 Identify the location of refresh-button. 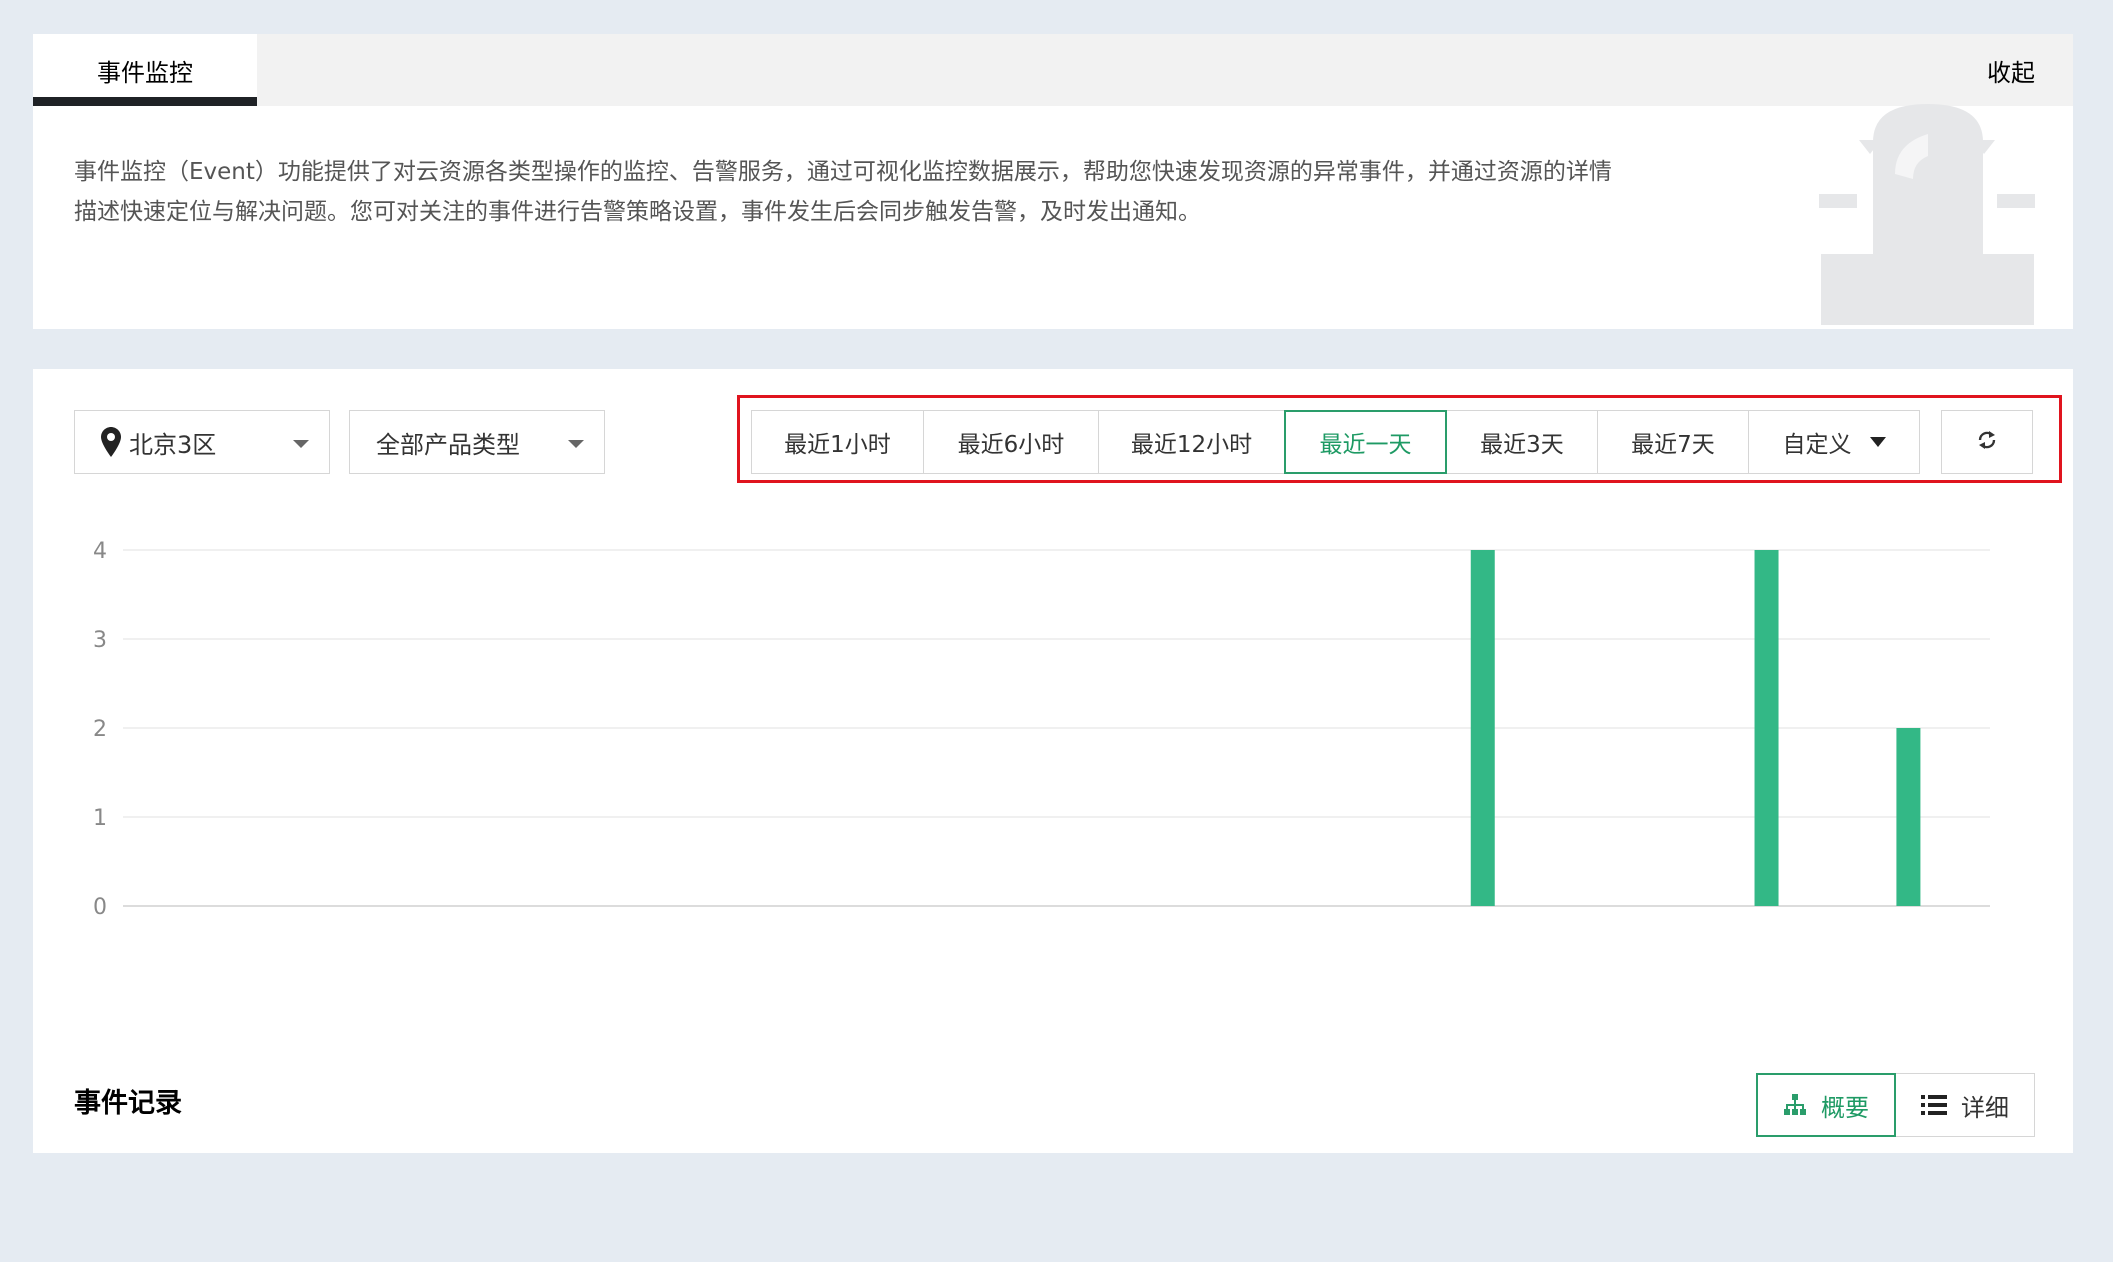
(1987, 442).